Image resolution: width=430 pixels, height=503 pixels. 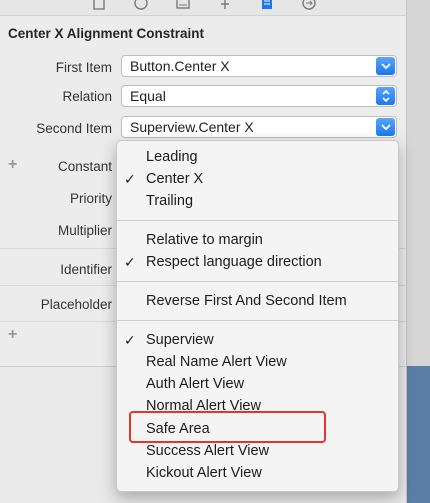 I want to click on menu-item-success-alert-view: Success Alert View, so click(x=207, y=451).